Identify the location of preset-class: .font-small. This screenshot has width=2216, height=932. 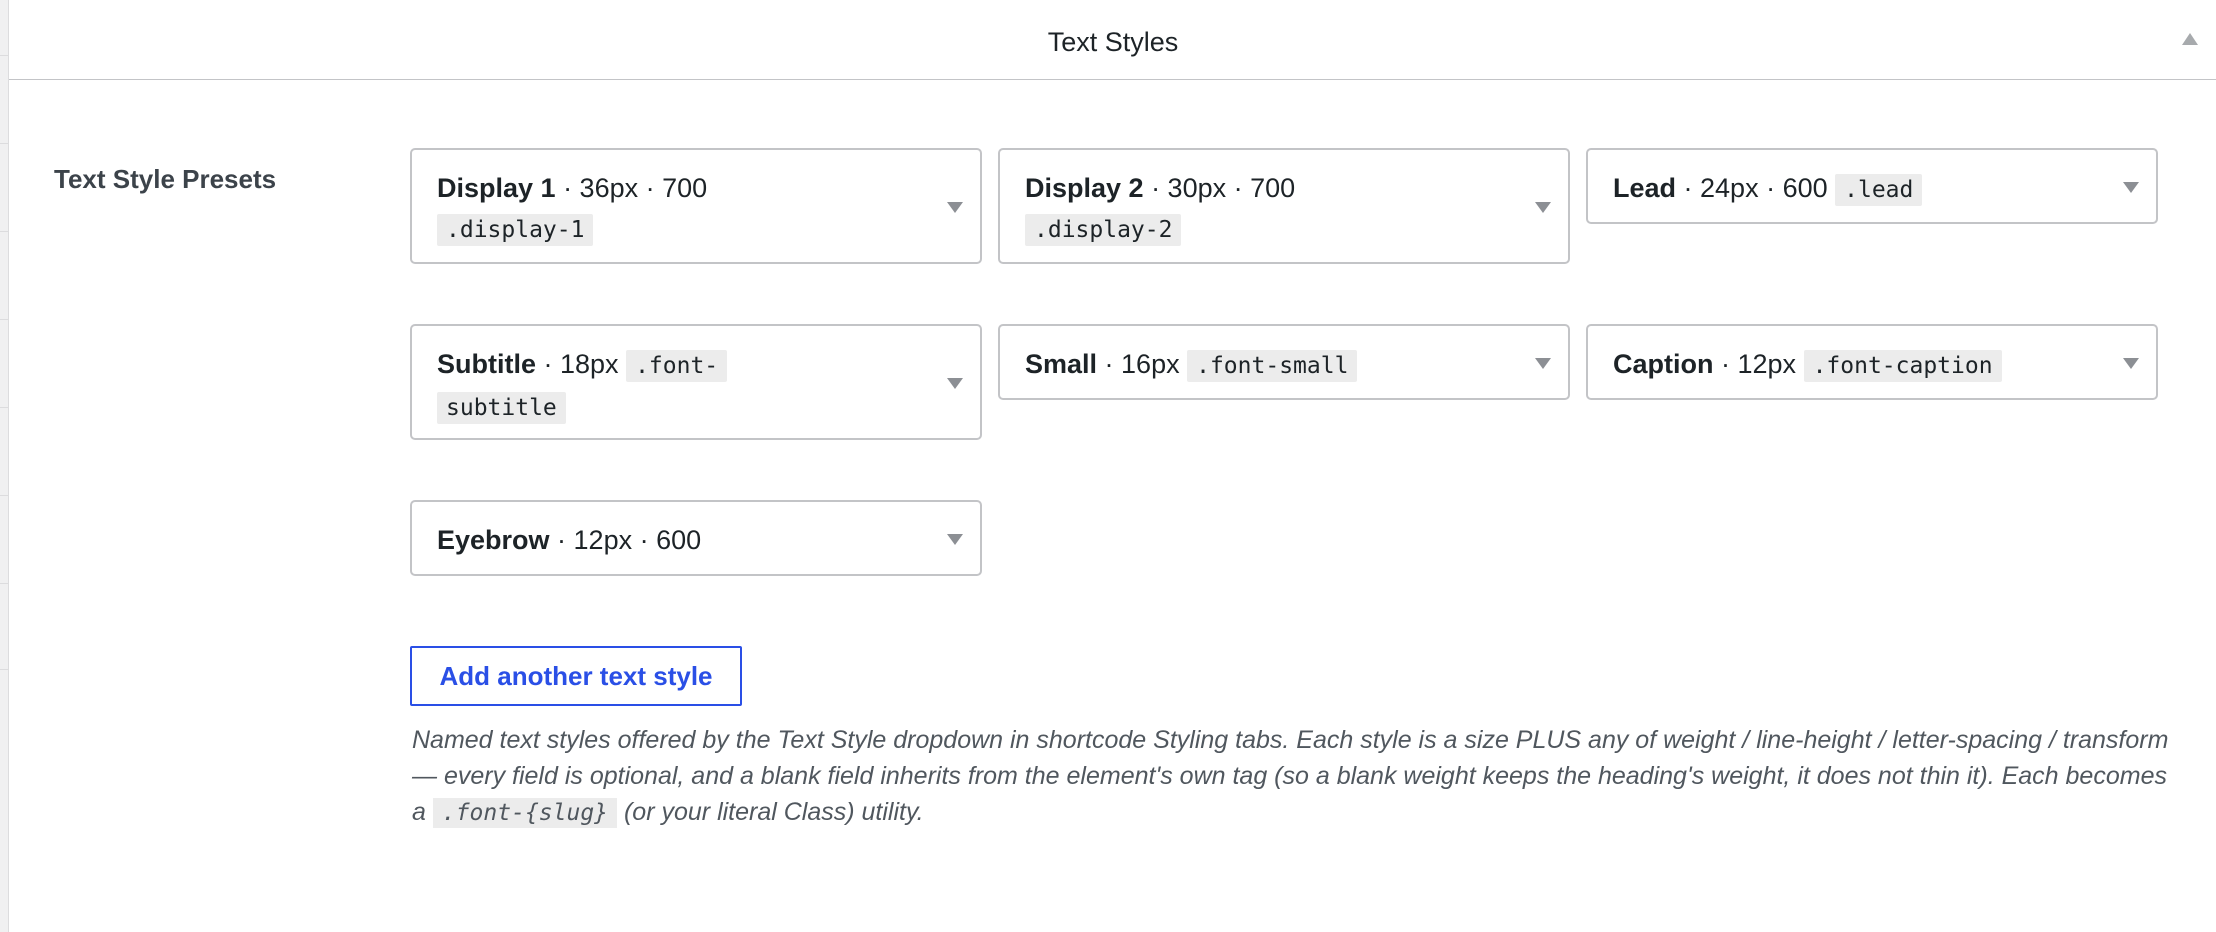
(1272, 366).